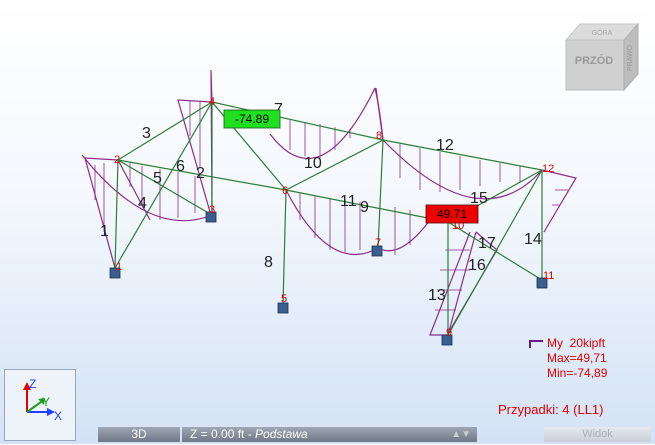  I want to click on level-arrows-icon: ▲▼, so click(461, 434).